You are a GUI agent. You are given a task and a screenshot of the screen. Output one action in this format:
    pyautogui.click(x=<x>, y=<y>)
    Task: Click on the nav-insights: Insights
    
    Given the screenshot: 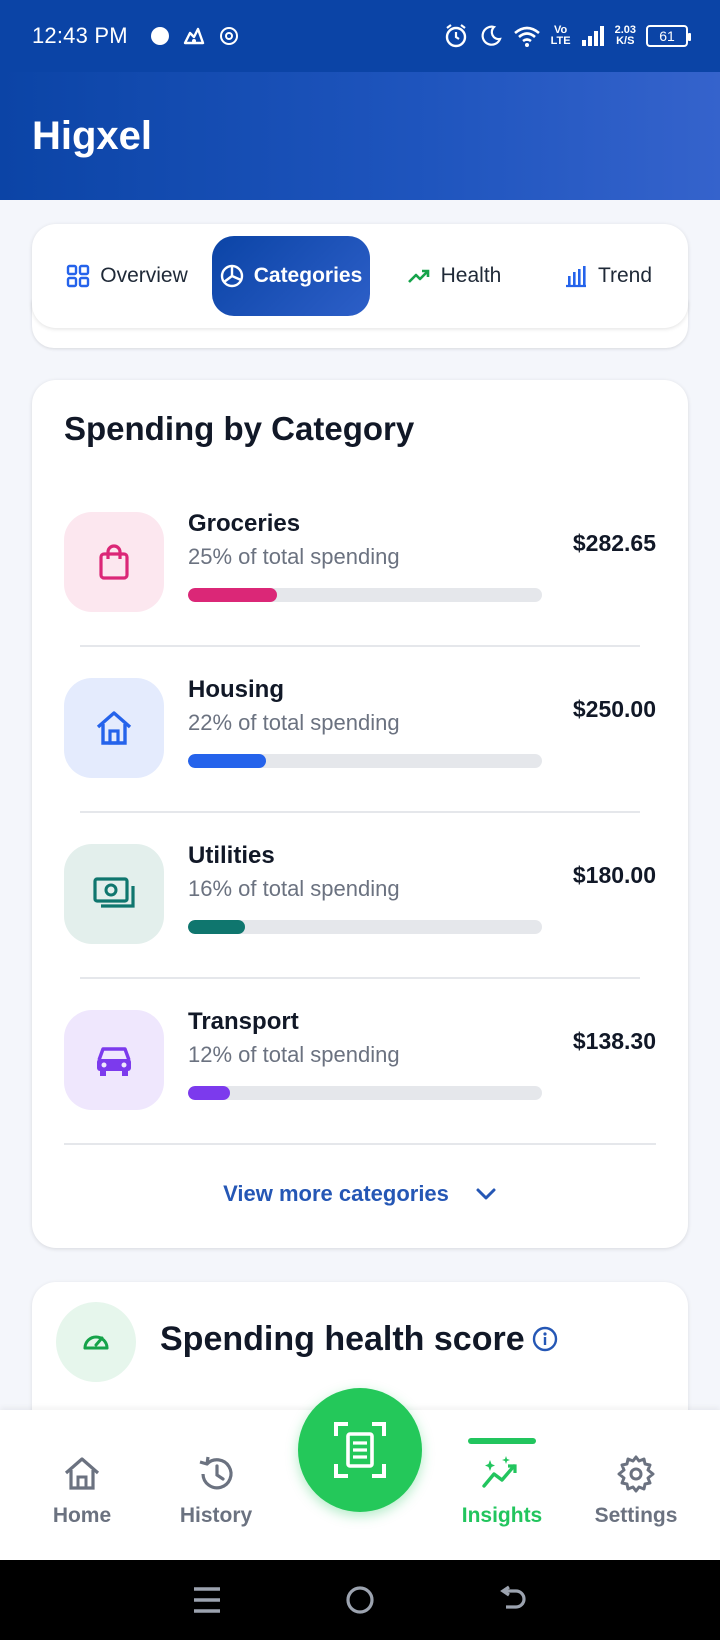 What is the action you would take?
    pyautogui.click(x=502, y=1491)
    